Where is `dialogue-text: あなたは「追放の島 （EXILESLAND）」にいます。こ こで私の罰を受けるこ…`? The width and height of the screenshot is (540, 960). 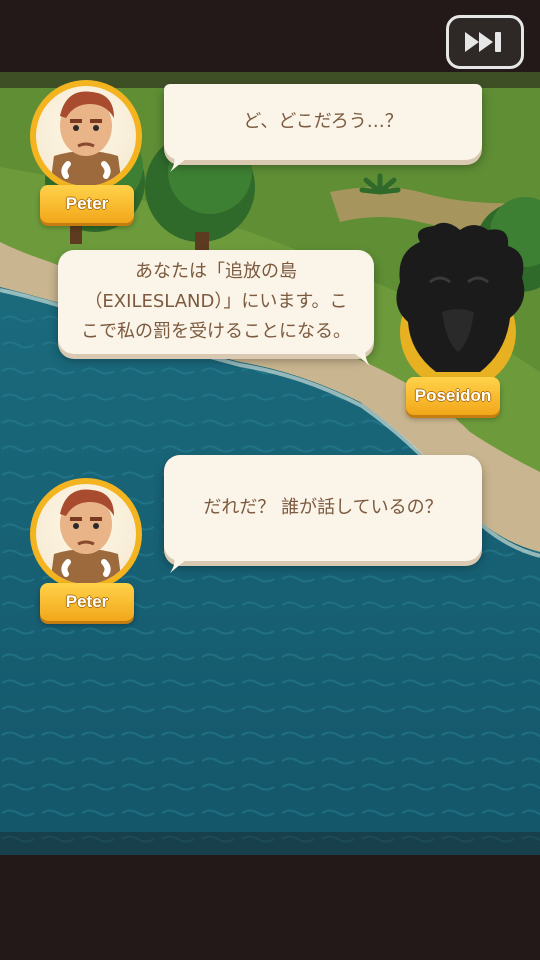
dialogue-text: あなたは「追放の島 （EXILESLAND）」にいます。こ こで私の罰を受けるこ… is located at coordinates (216, 301).